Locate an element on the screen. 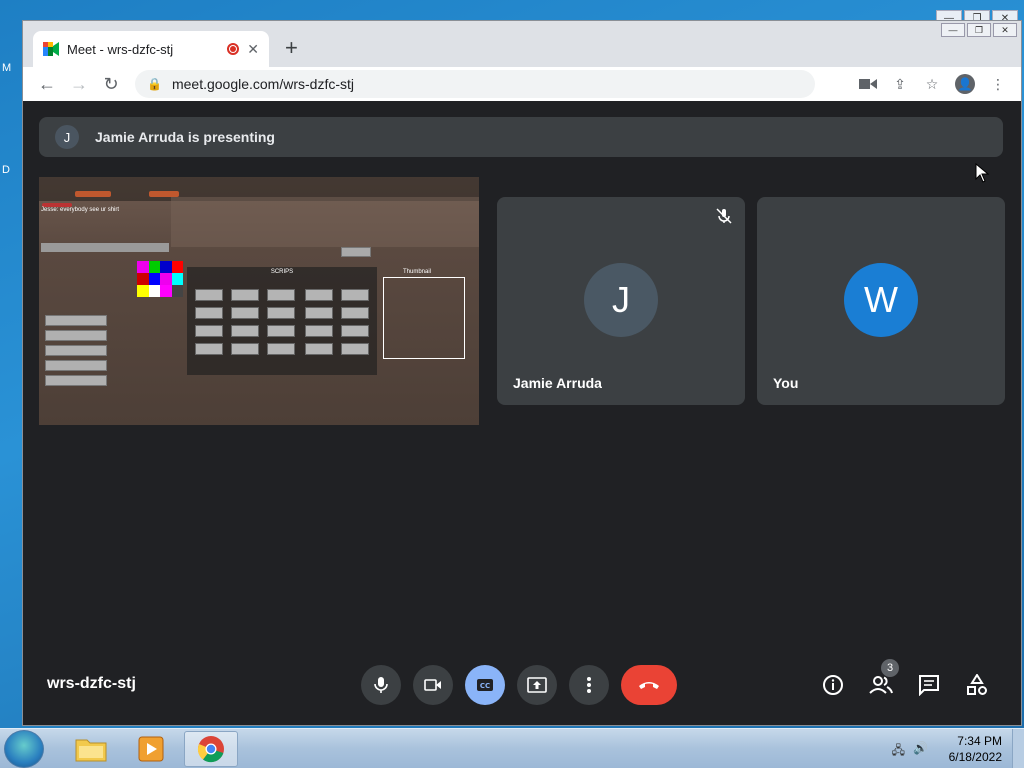 This screenshot has height=768, width=1024. mouse-cursor-icon is located at coordinates (982, 173).